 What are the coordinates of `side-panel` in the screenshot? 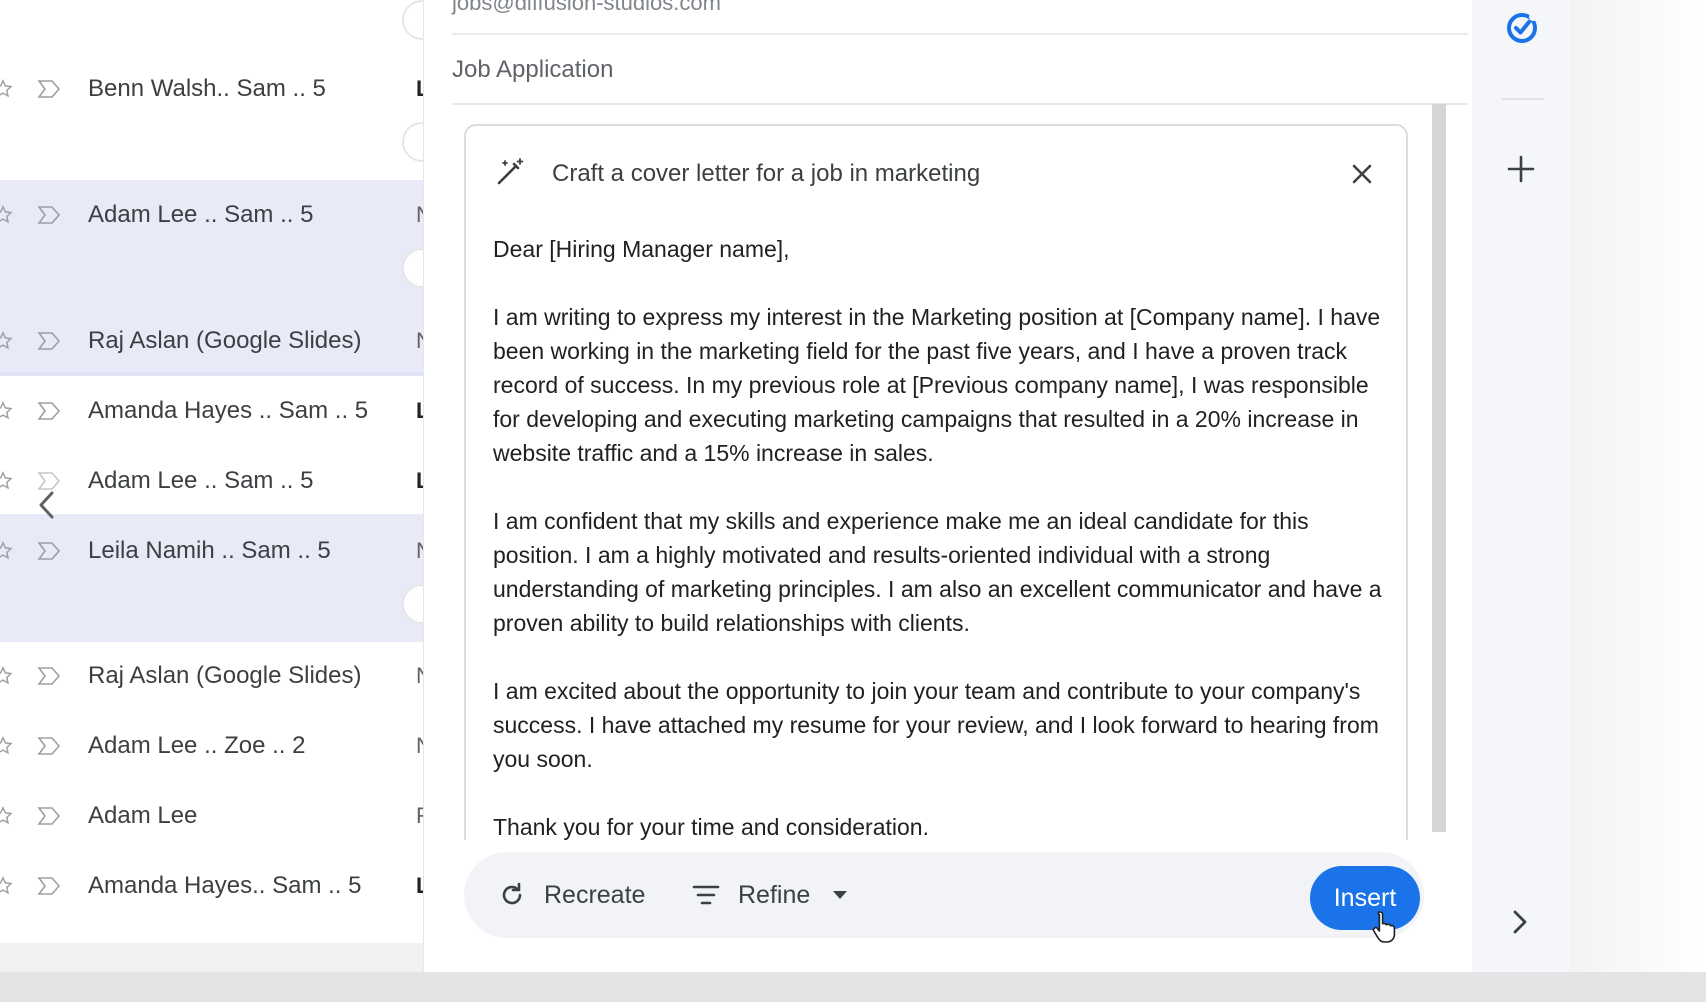 It's located at (1521, 486).